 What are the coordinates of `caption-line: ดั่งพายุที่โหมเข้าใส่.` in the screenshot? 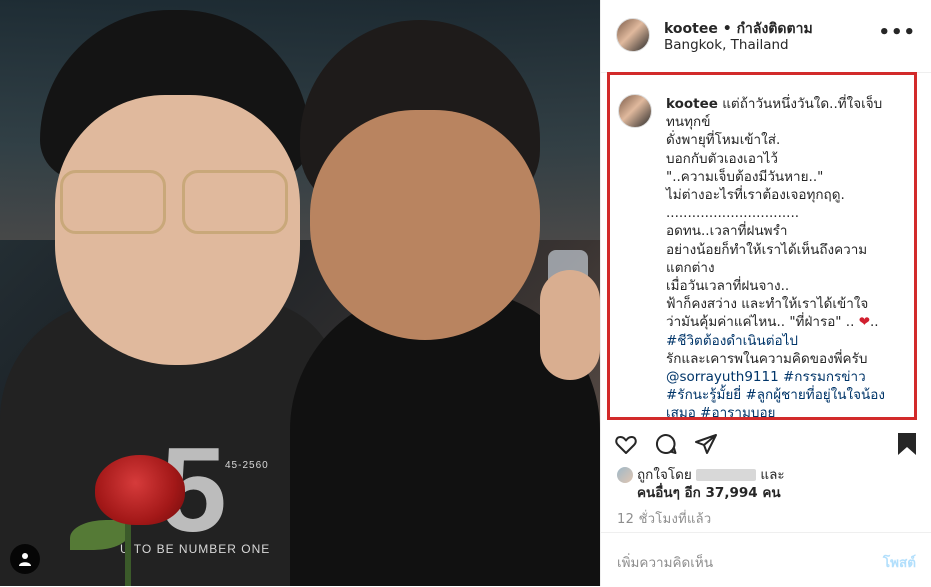 It's located at (723, 140).